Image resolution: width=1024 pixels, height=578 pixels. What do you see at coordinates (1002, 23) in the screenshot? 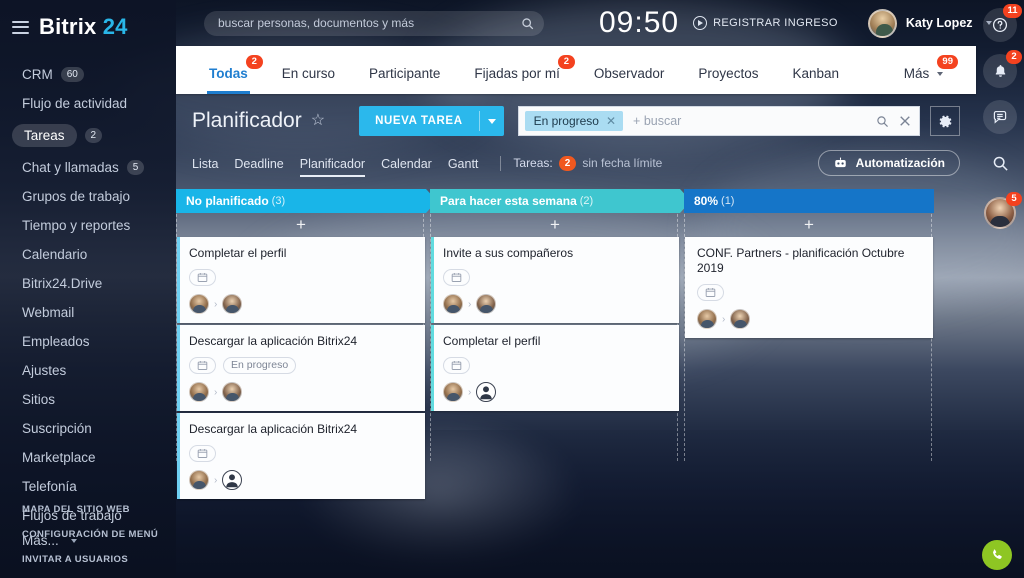
I see `help-button: 11` at bounding box center [1002, 23].